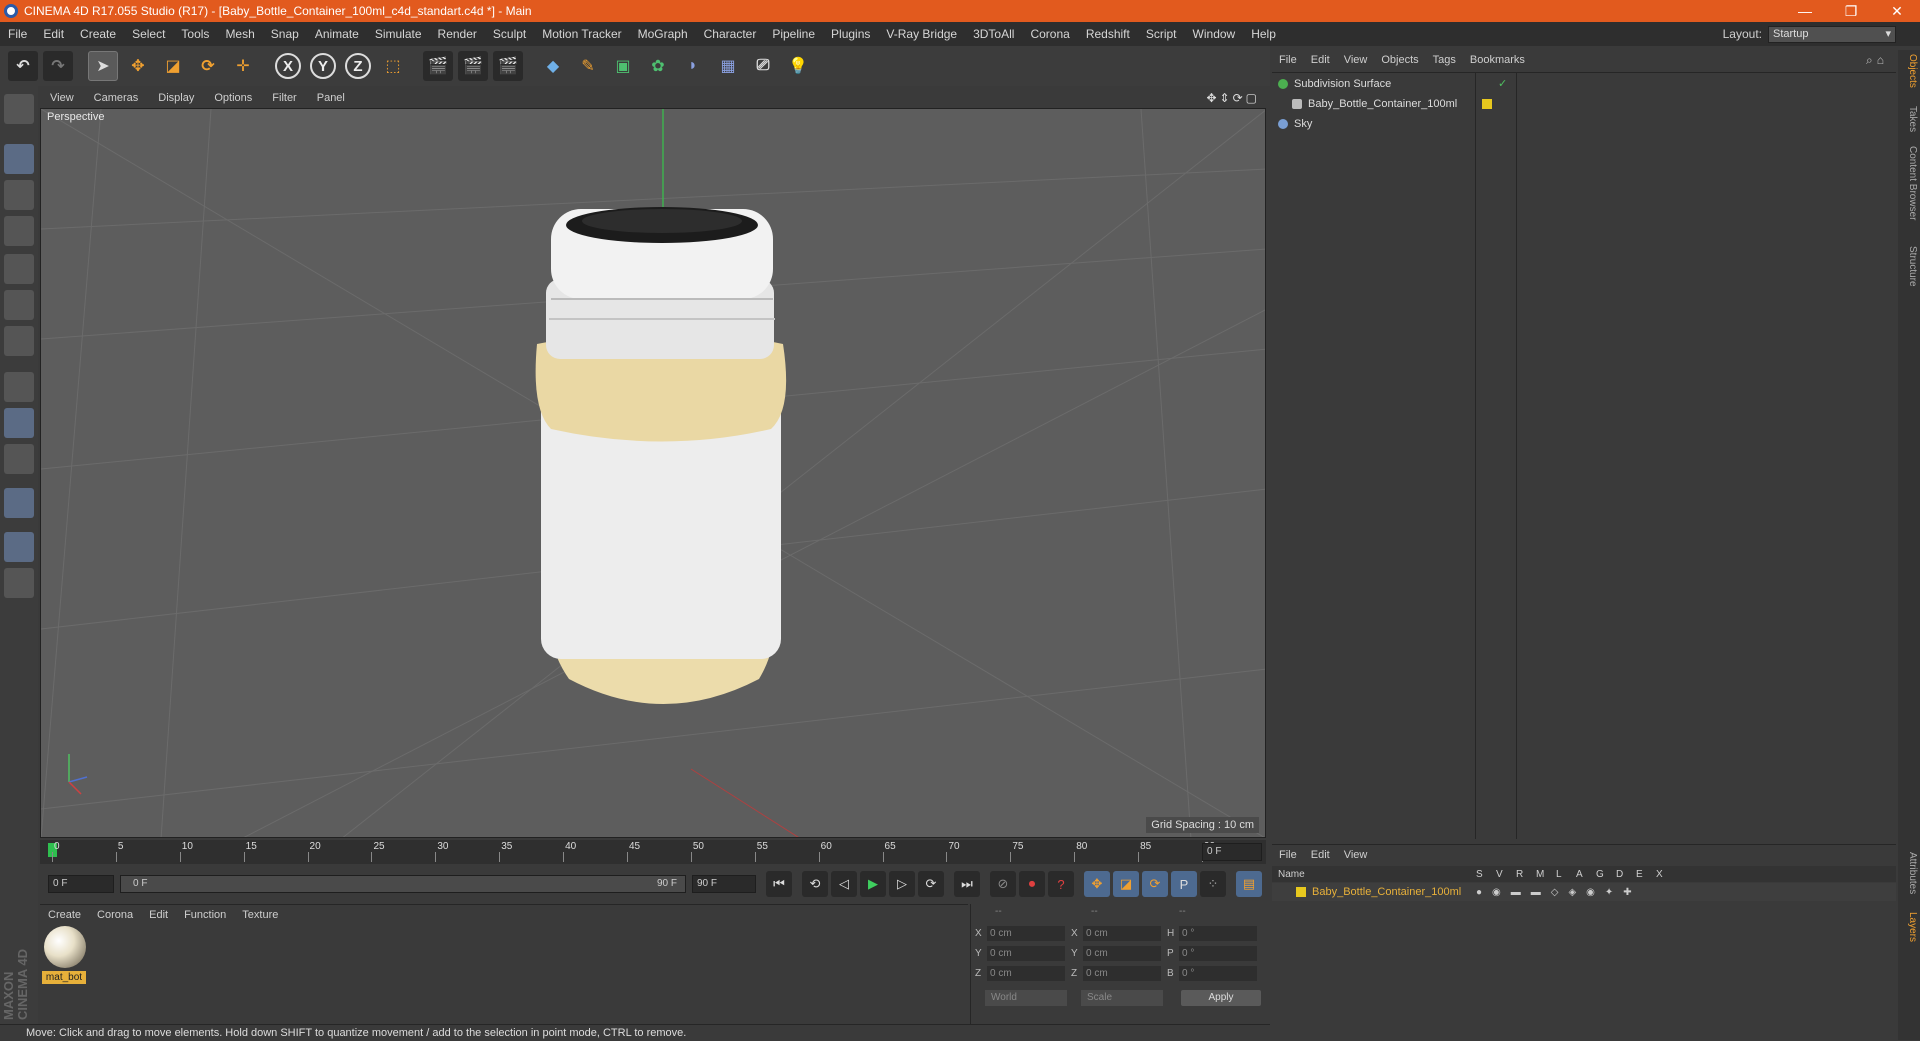  I want to click on layout-select: Startup, so click(1832, 34).